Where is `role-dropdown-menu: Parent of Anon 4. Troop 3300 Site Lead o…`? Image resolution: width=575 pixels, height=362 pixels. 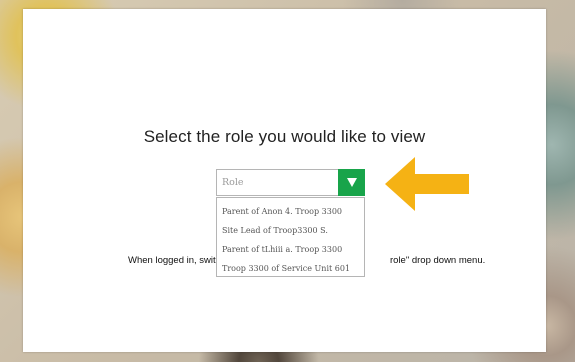 role-dropdown-menu: Parent of Anon 4. Troop 3300 Site Lead o… is located at coordinates (290, 237).